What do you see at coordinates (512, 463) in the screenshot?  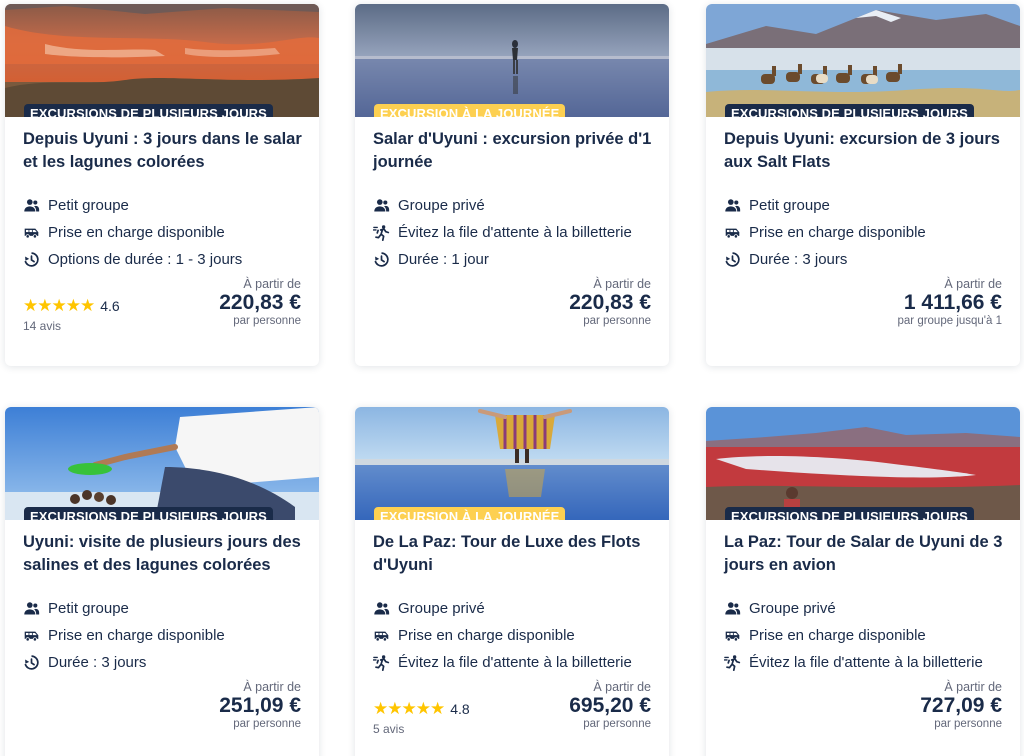 I see `card-photo-poncho-reflection: Excursion à la journée` at bounding box center [512, 463].